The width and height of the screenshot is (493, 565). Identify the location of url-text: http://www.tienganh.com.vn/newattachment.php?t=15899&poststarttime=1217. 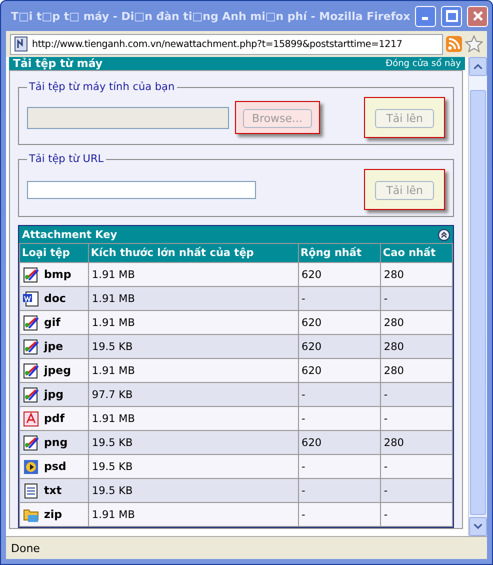
(217, 44).